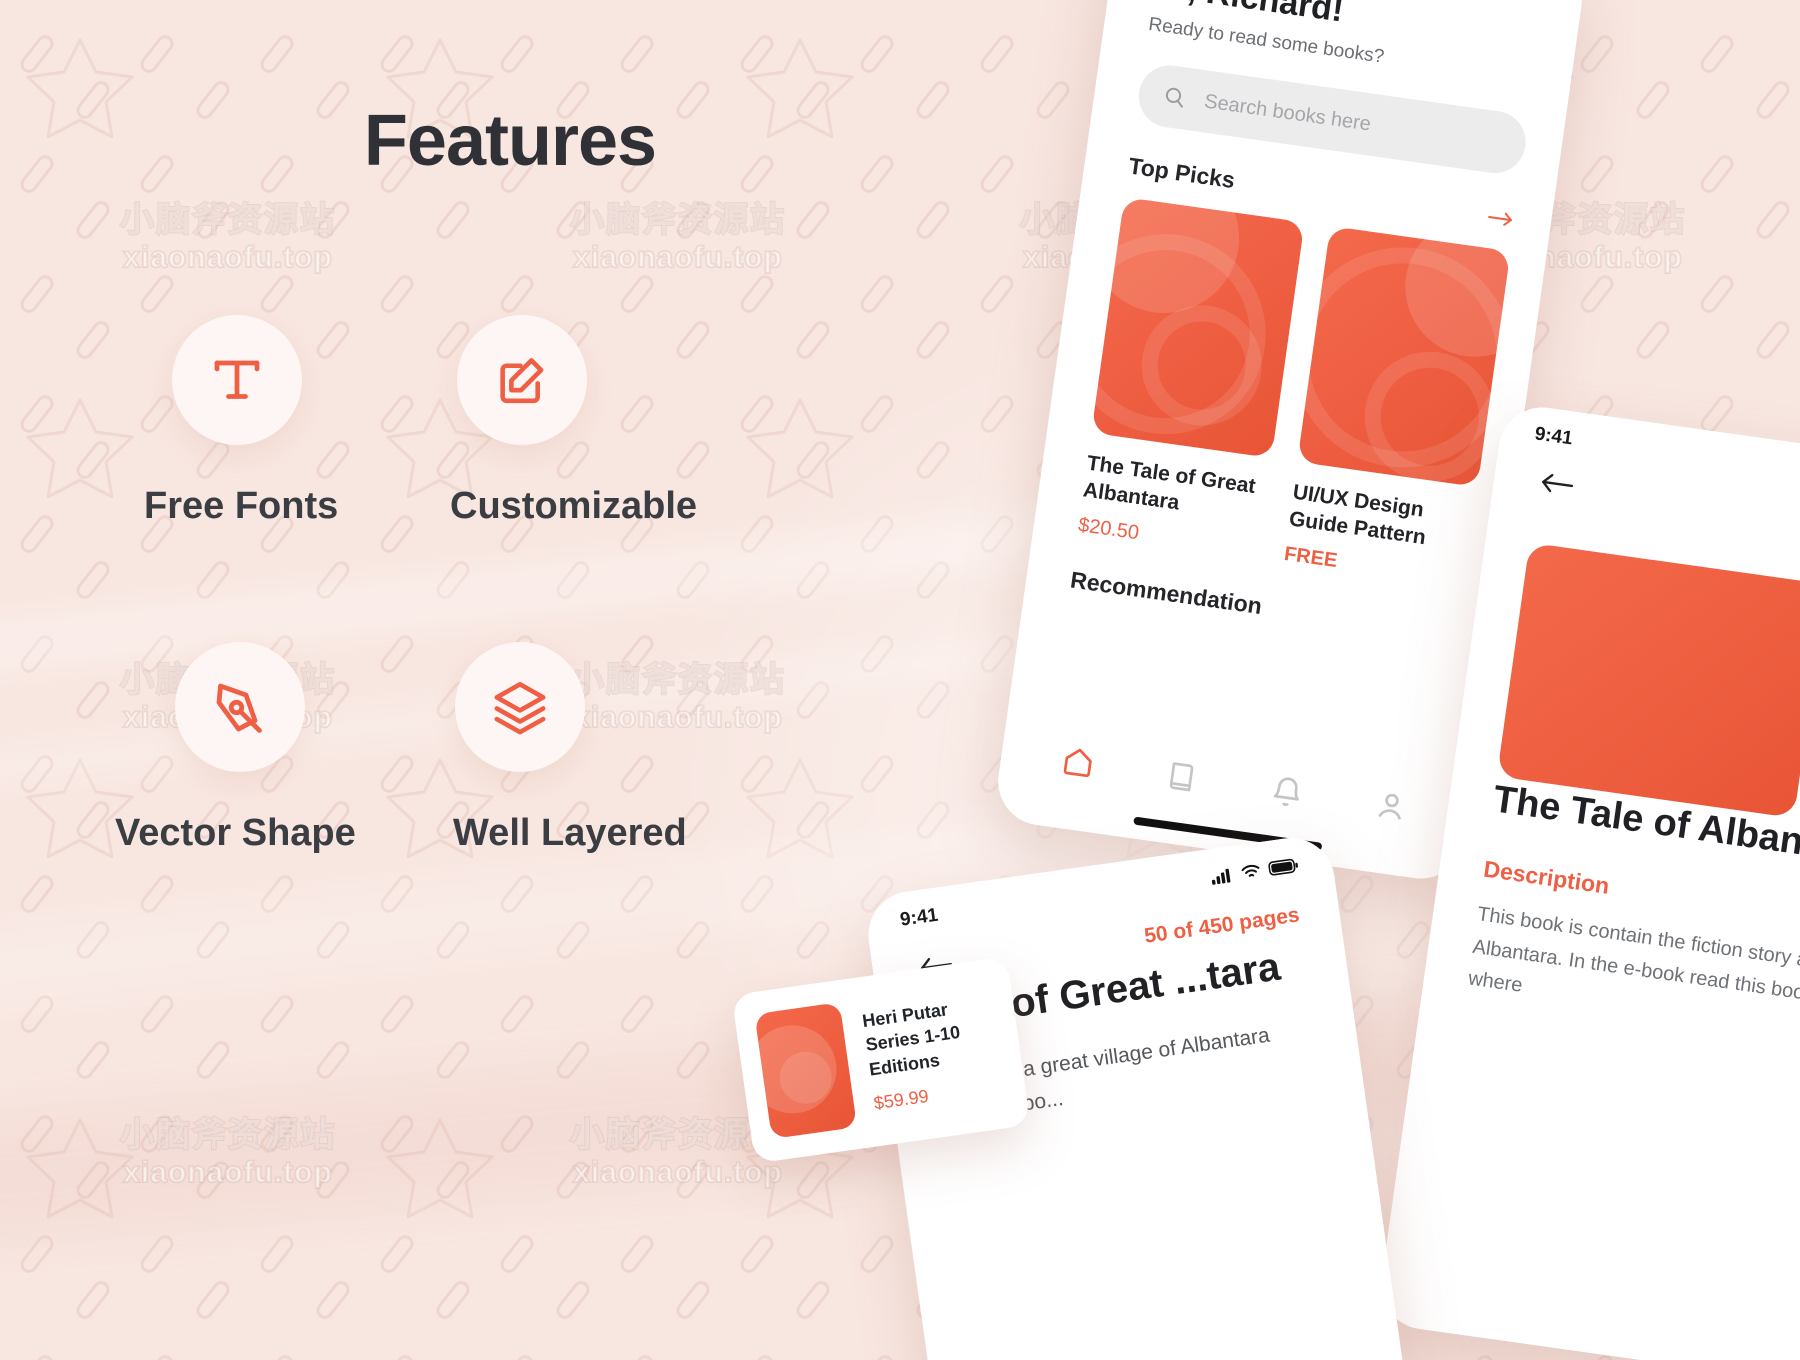  I want to click on page-title: Features, so click(510, 141).